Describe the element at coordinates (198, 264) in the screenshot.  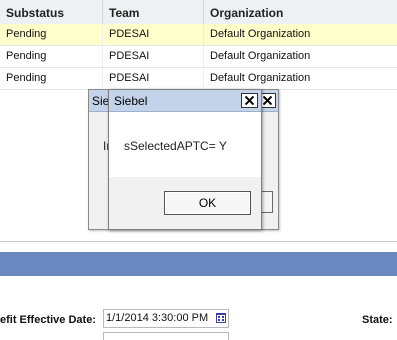
I see `form-section-header-bar` at that location.